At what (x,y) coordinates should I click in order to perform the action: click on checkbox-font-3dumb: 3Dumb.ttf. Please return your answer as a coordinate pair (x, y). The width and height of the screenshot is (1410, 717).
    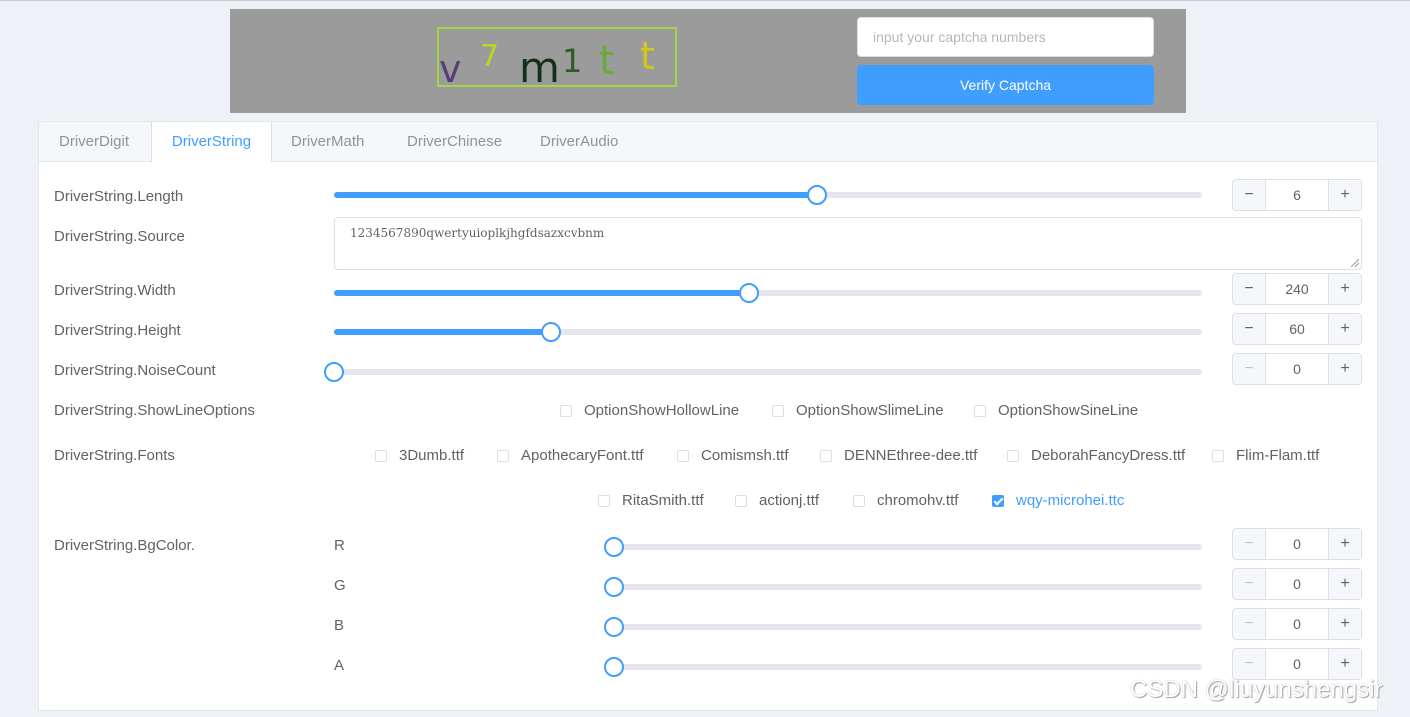
    Looking at the image, I should click on (419, 455).